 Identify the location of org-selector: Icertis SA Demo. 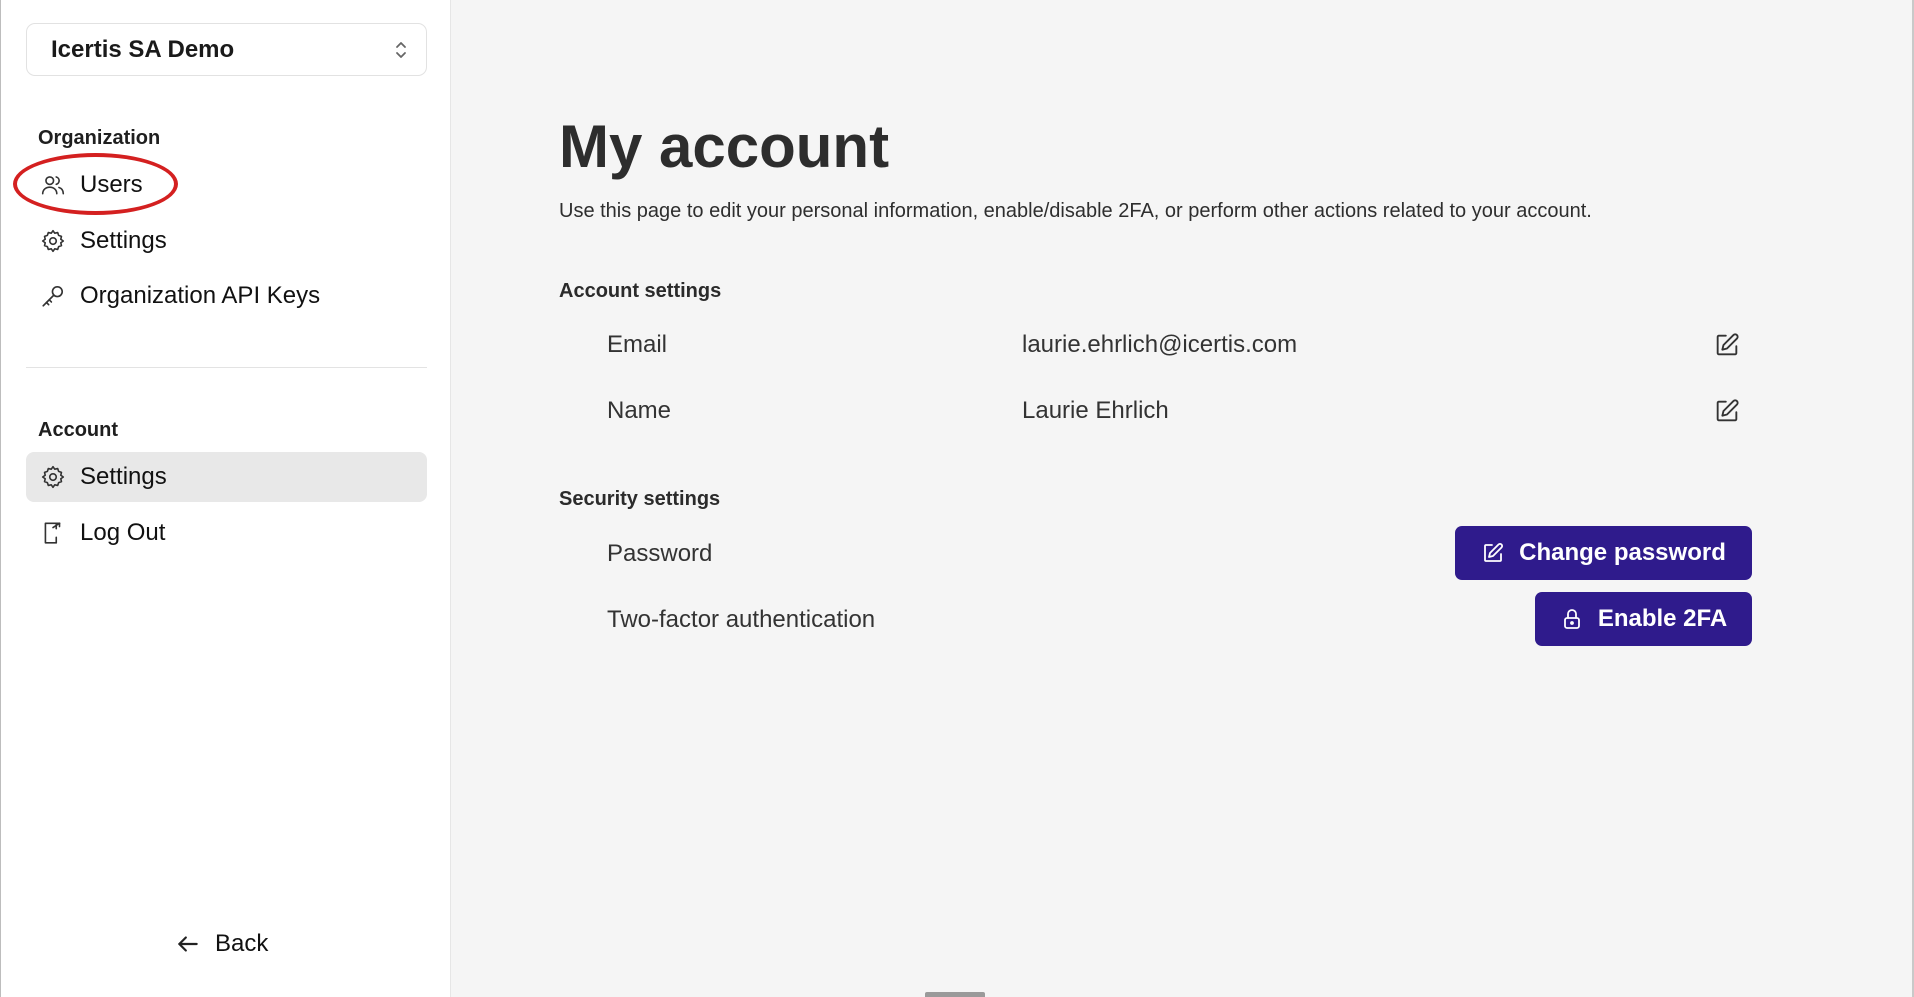
(226, 49).